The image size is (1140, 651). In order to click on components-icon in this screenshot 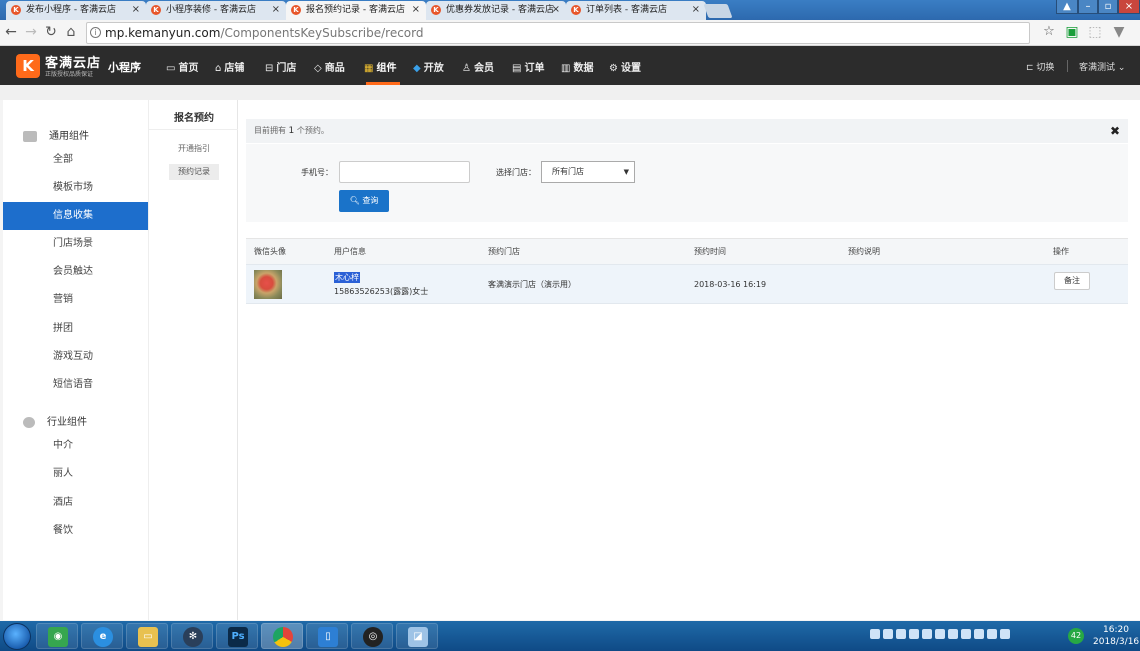, I will do `click(30, 136)`.